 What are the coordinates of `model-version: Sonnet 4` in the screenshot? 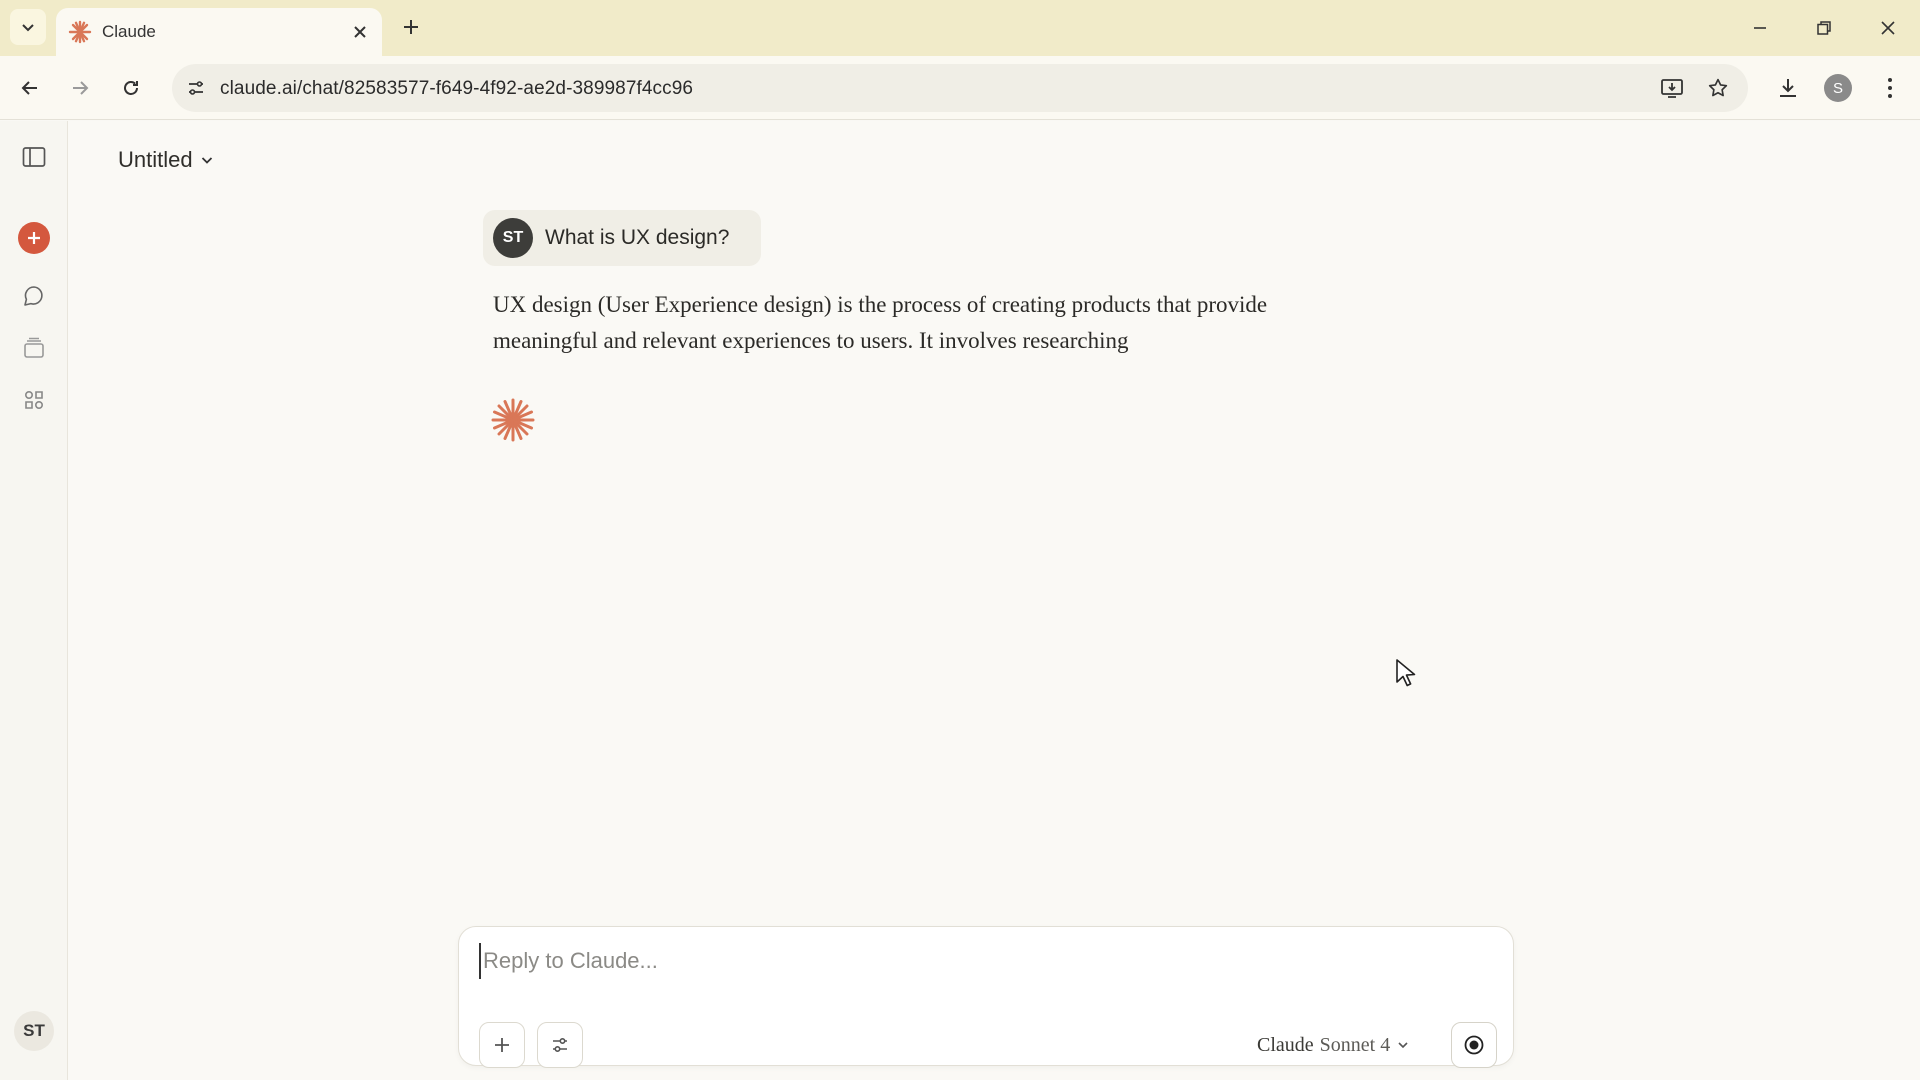 It's located at (1355, 1044).